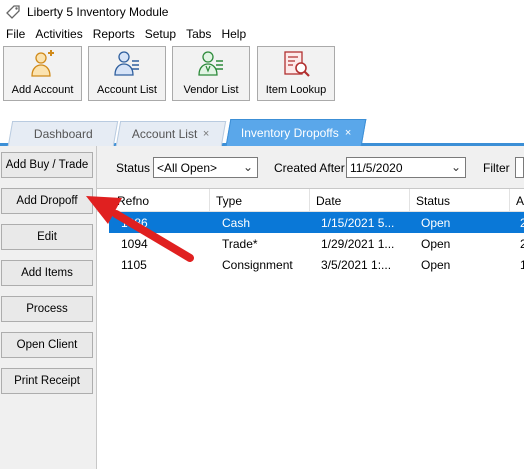  I want to click on tab-dashboard-label: Dashboard, so click(63, 134).